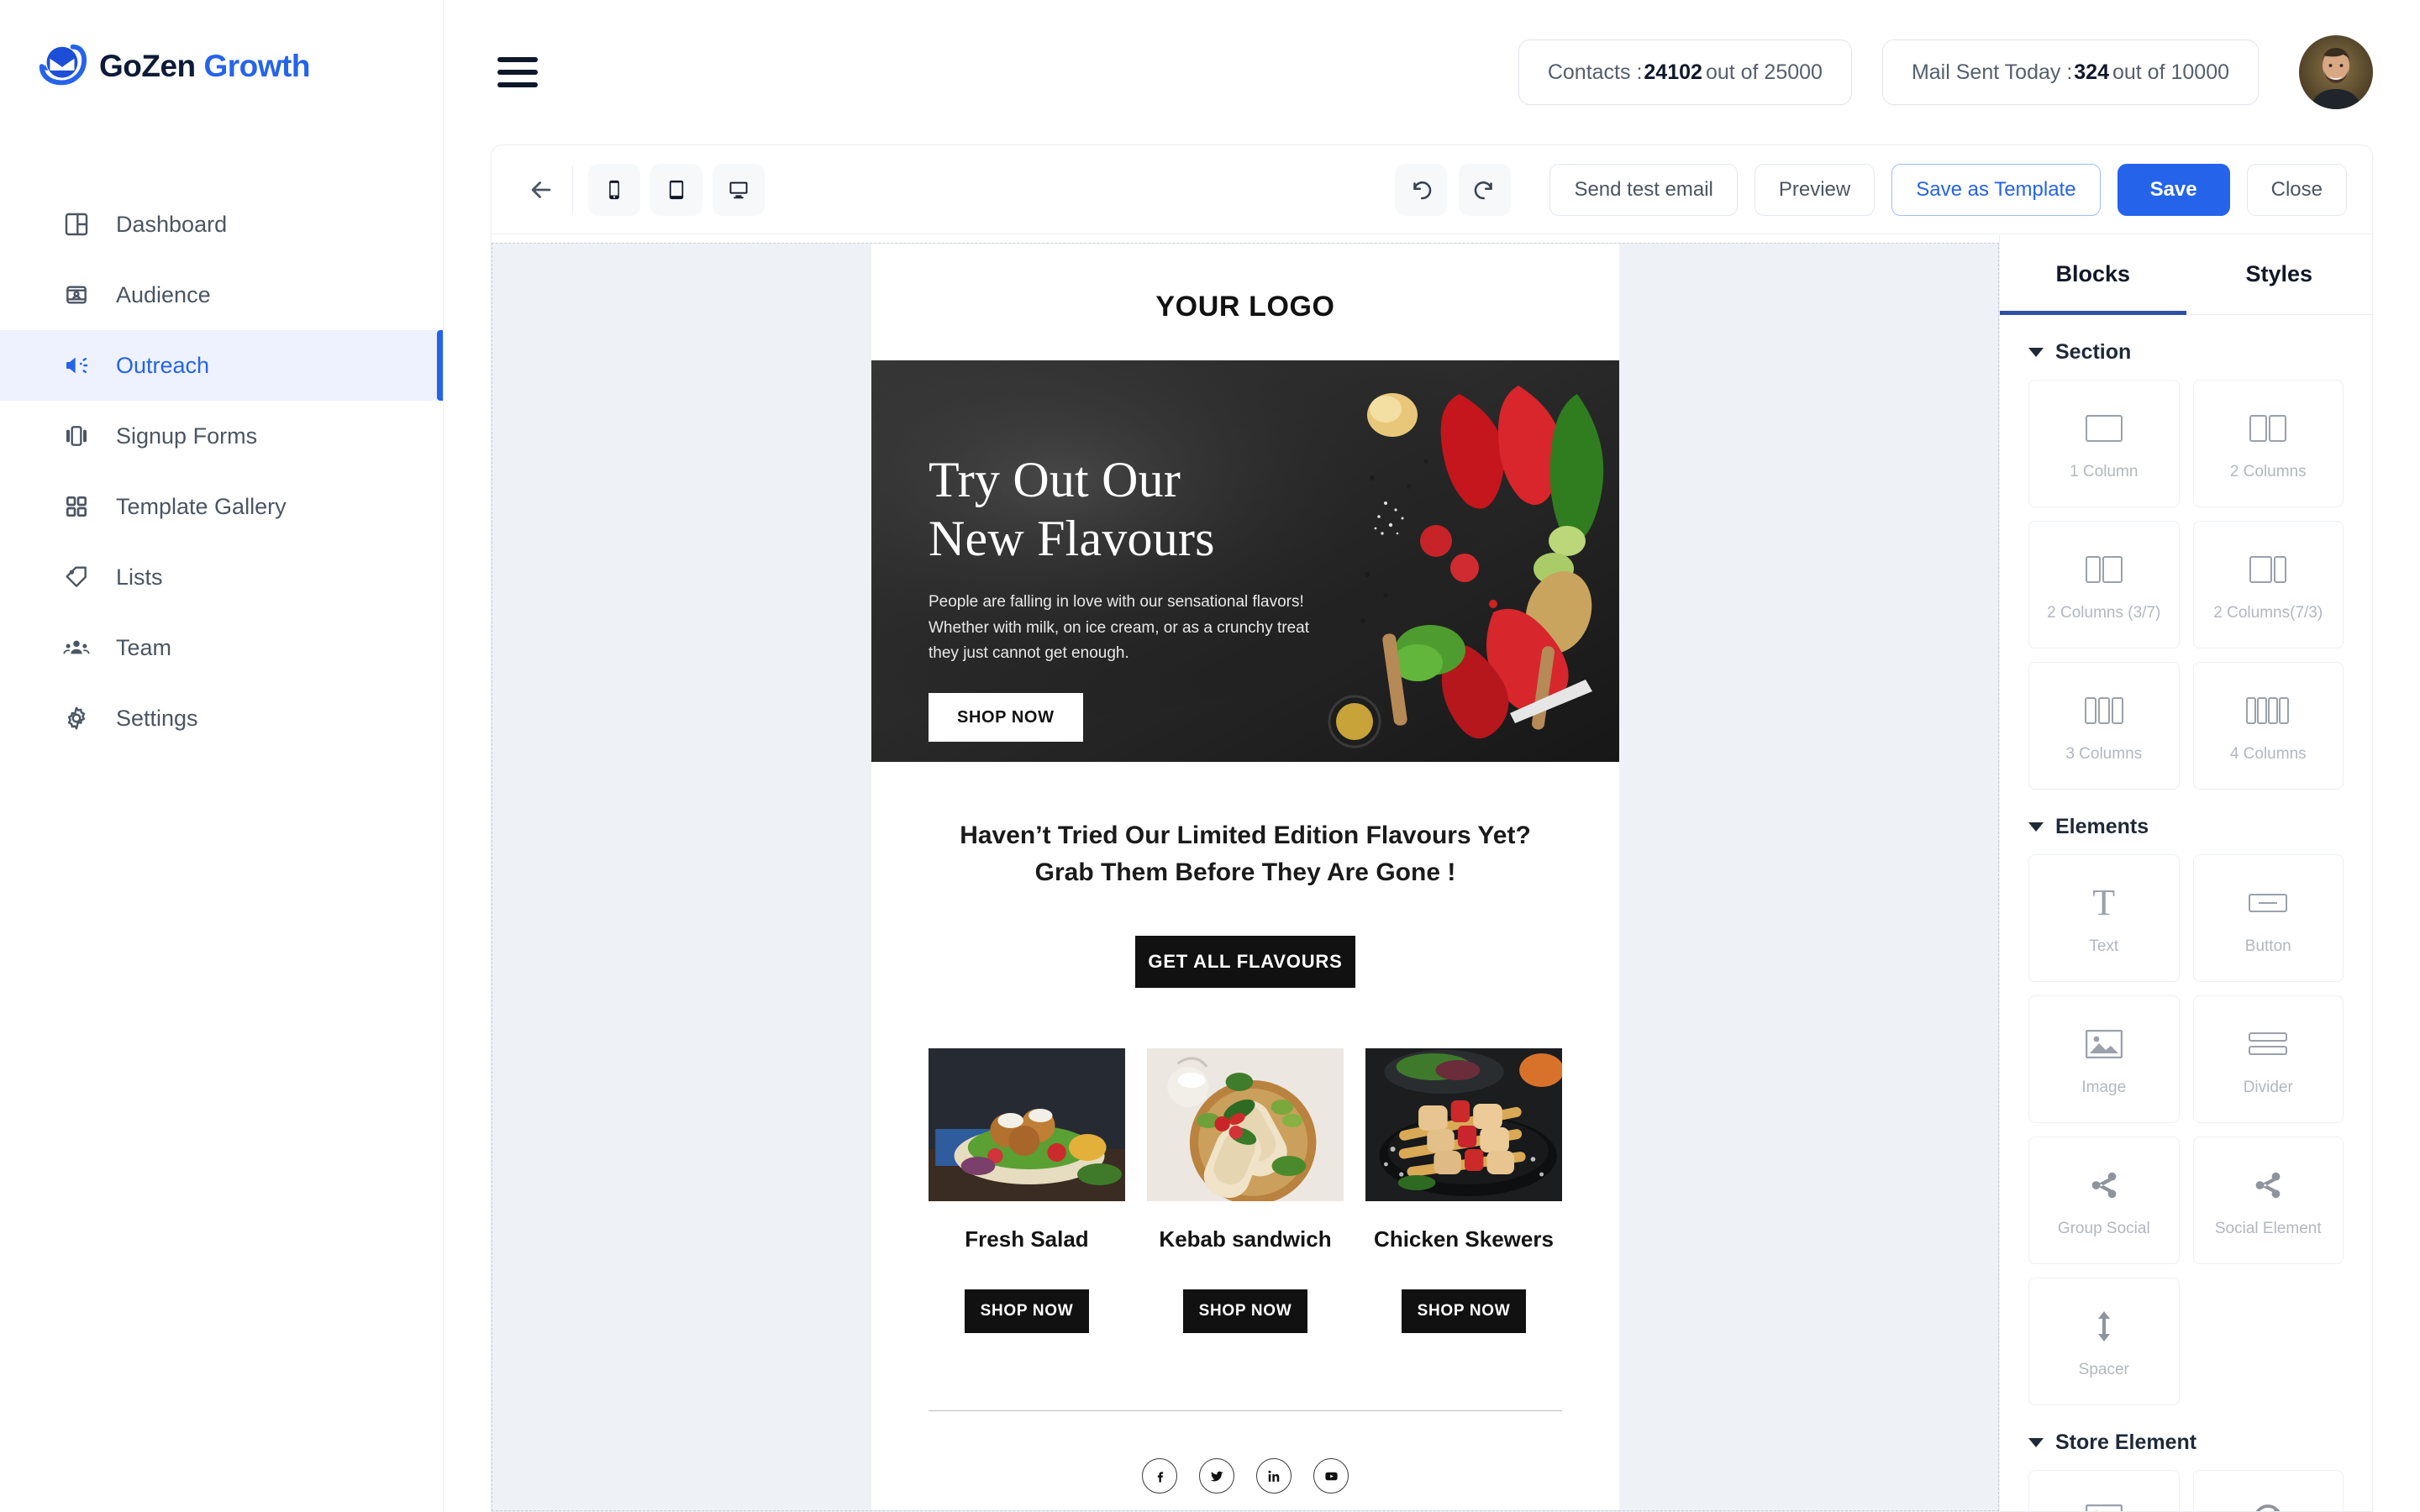 The height and width of the screenshot is (1512, 2420). Describe the element at coordinates (221, 506) in the screenshot. I see `sidebar-item-template-gallery: Template Gallery` at that location.